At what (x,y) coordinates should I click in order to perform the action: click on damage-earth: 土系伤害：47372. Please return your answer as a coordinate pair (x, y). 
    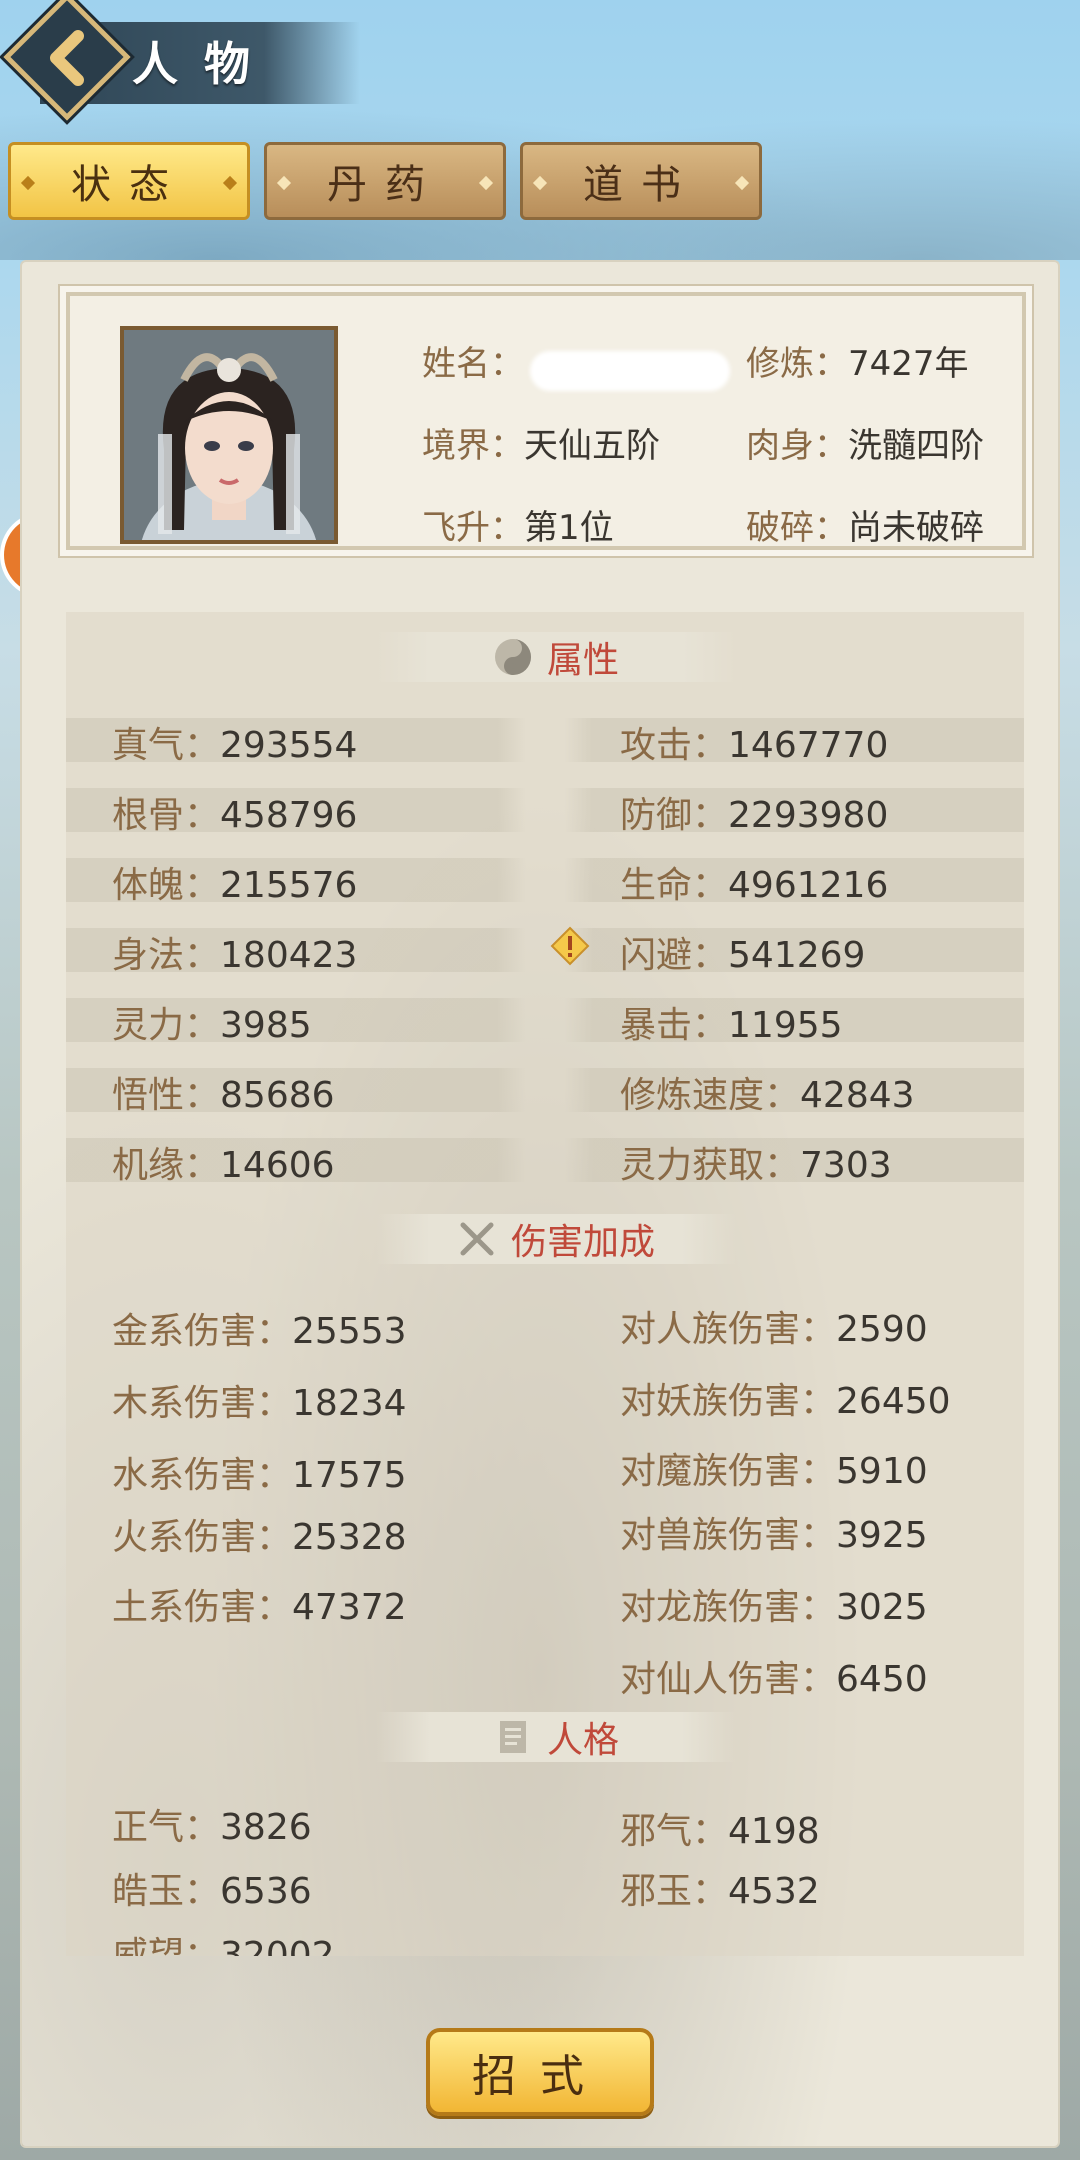
    Looking at the image, I should click on (259, 1604).